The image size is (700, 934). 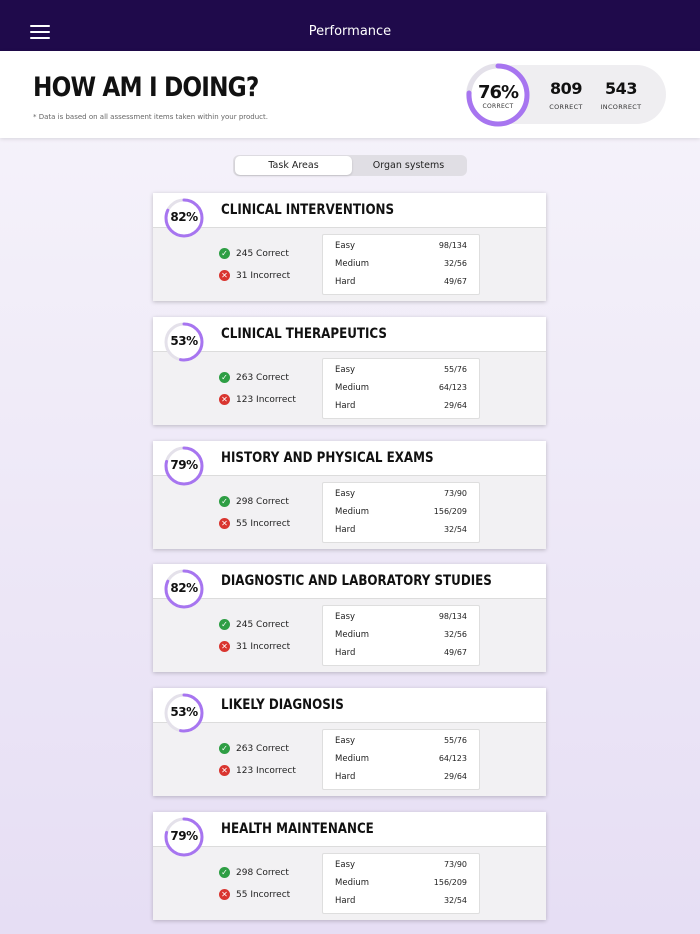 What do you see at coordinates (566, 95) in the screenshot?
I see `overall-score-summary: 76% CORRECT 809 CORRECT 543 INCORRECT` at bounding box center [566, 95].